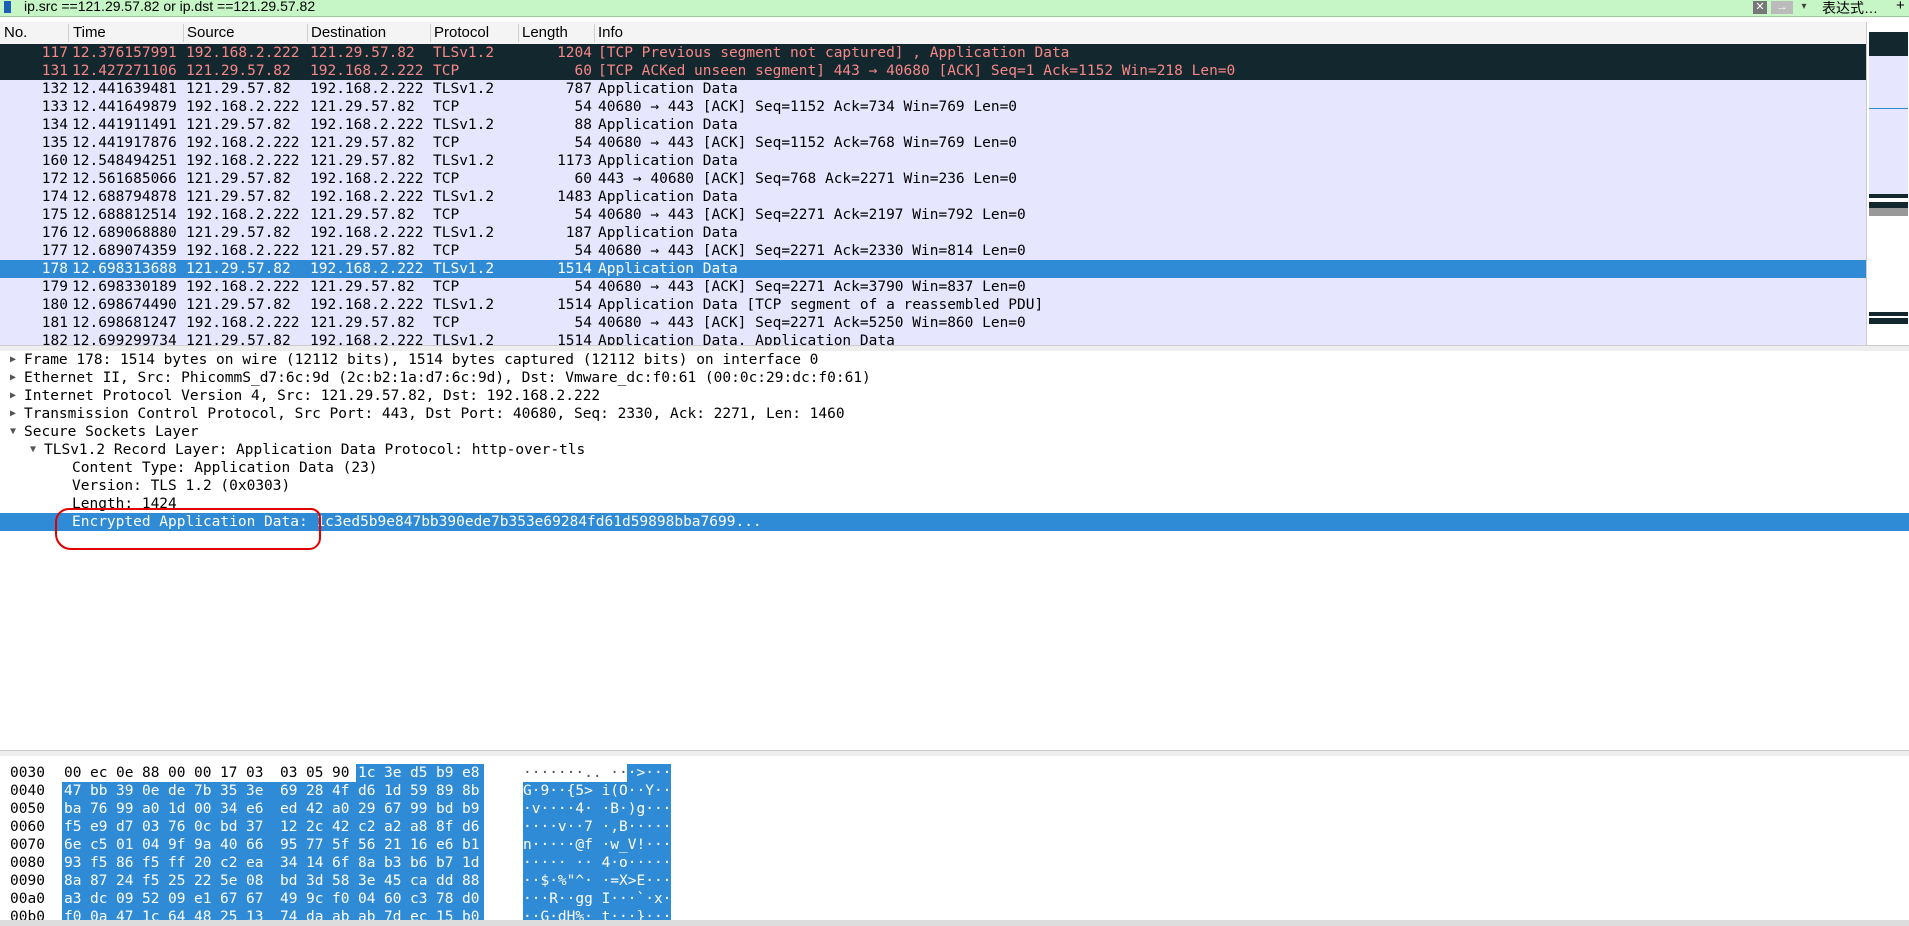 This screenshot has width=1909, height=926. Describe the element at coordinates (597, 881) in the screenshot. I see `ascii-dump: ··$·%"^· ·=X>E···` at that location.